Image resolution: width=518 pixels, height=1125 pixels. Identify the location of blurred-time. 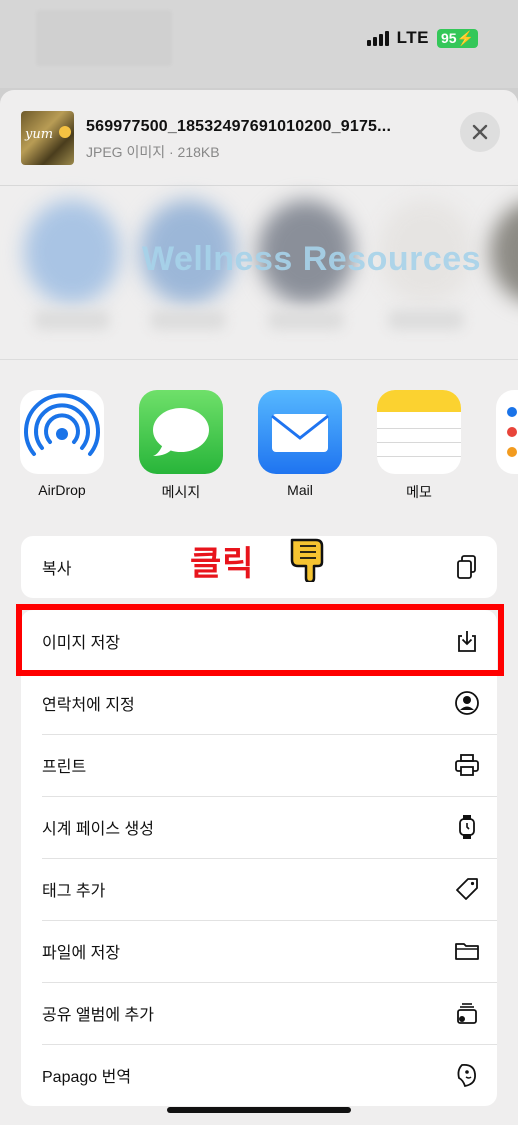
(104, 38).